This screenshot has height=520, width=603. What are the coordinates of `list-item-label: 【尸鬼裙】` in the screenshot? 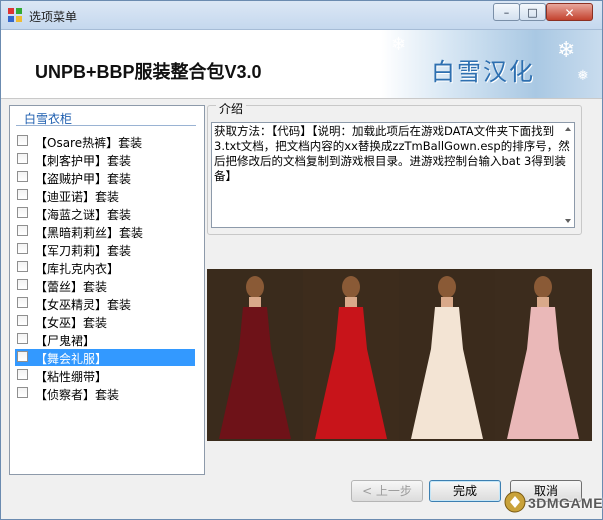 It's located at (65, 341).